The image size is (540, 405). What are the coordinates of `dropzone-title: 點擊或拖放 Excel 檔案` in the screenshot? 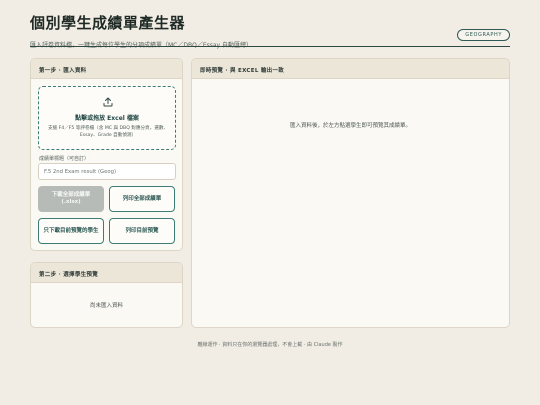 It's located at (107, 118).